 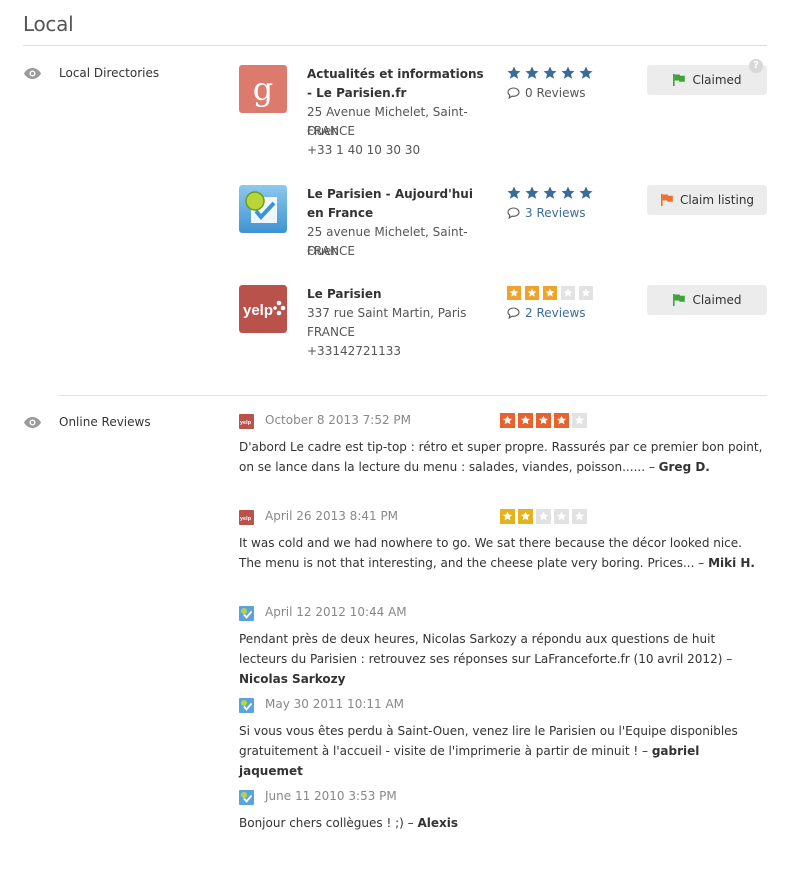 What do you see at coordinates (555, 213) in the screenshot?
I see `reviews-link-label: 3 Reviews` at bounding box center [555, 213].